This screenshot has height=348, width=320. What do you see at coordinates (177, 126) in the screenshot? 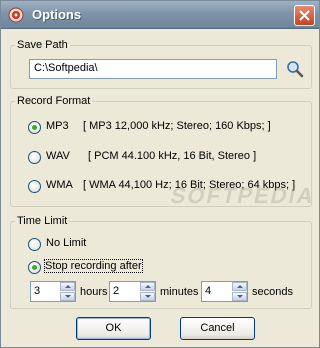
I see `mp3-detail: [ MP3 12,000 kHz; Stereo; 160 Kbps; ]` at bounding box center [177, 126].